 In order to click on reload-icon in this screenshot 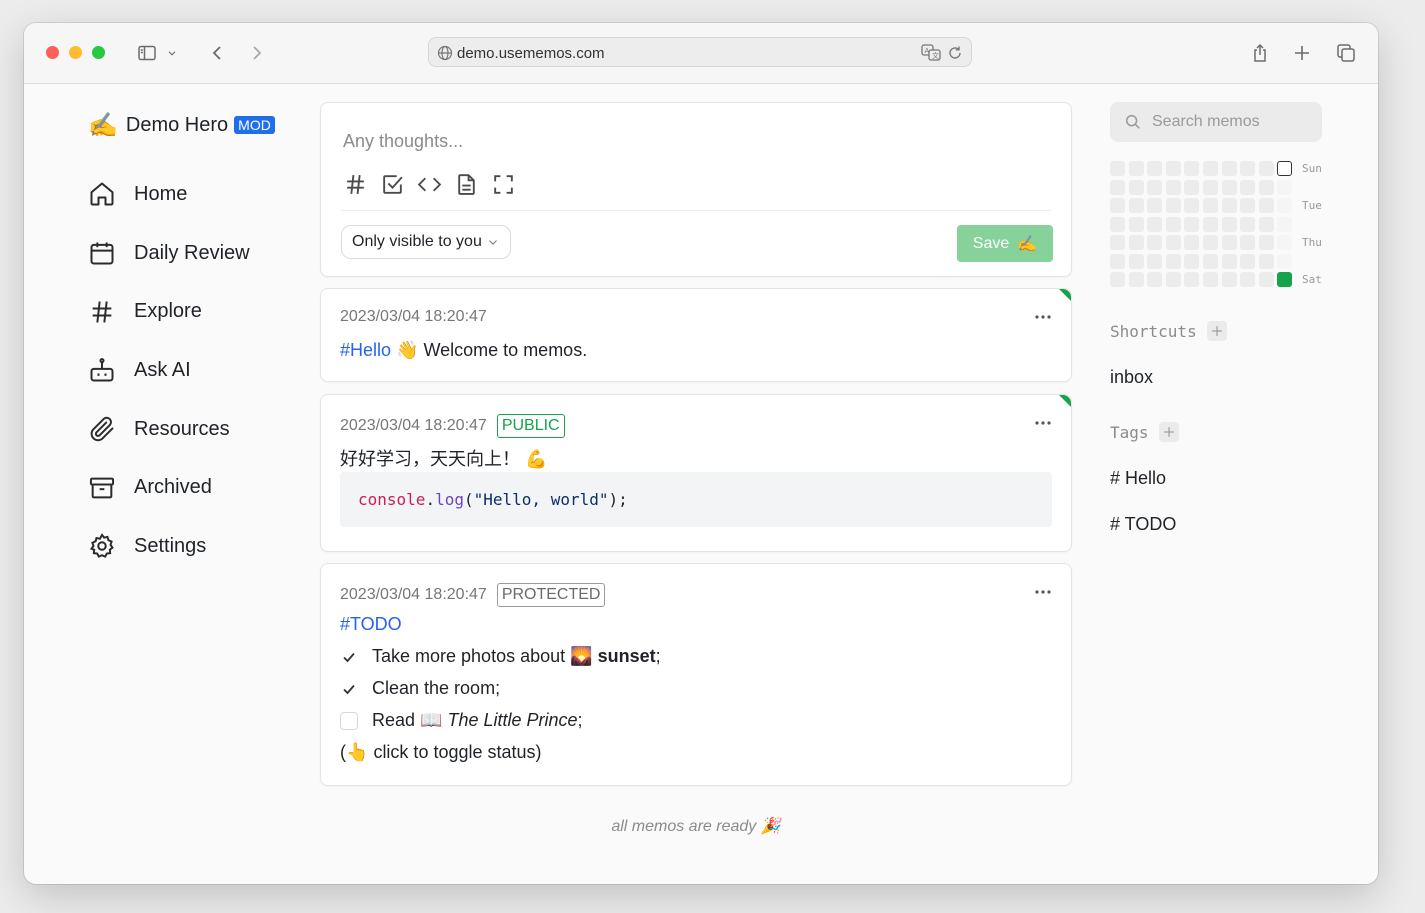, I will do `click(955, 53)`.